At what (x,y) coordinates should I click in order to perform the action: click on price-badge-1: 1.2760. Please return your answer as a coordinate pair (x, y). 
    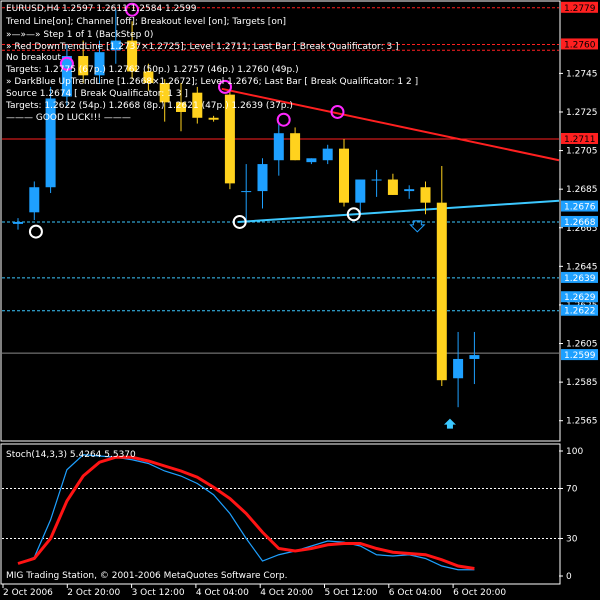
    Looking at the image, I should click on (579, 44).